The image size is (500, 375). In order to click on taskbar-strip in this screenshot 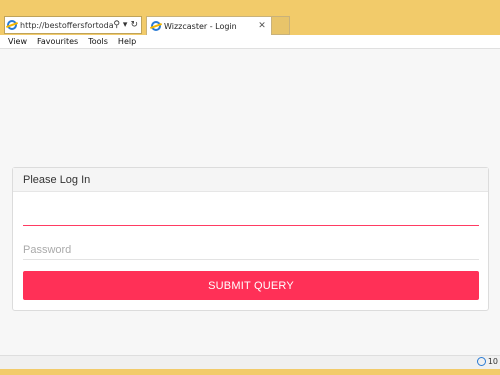, I will do `click(250, 372)`.